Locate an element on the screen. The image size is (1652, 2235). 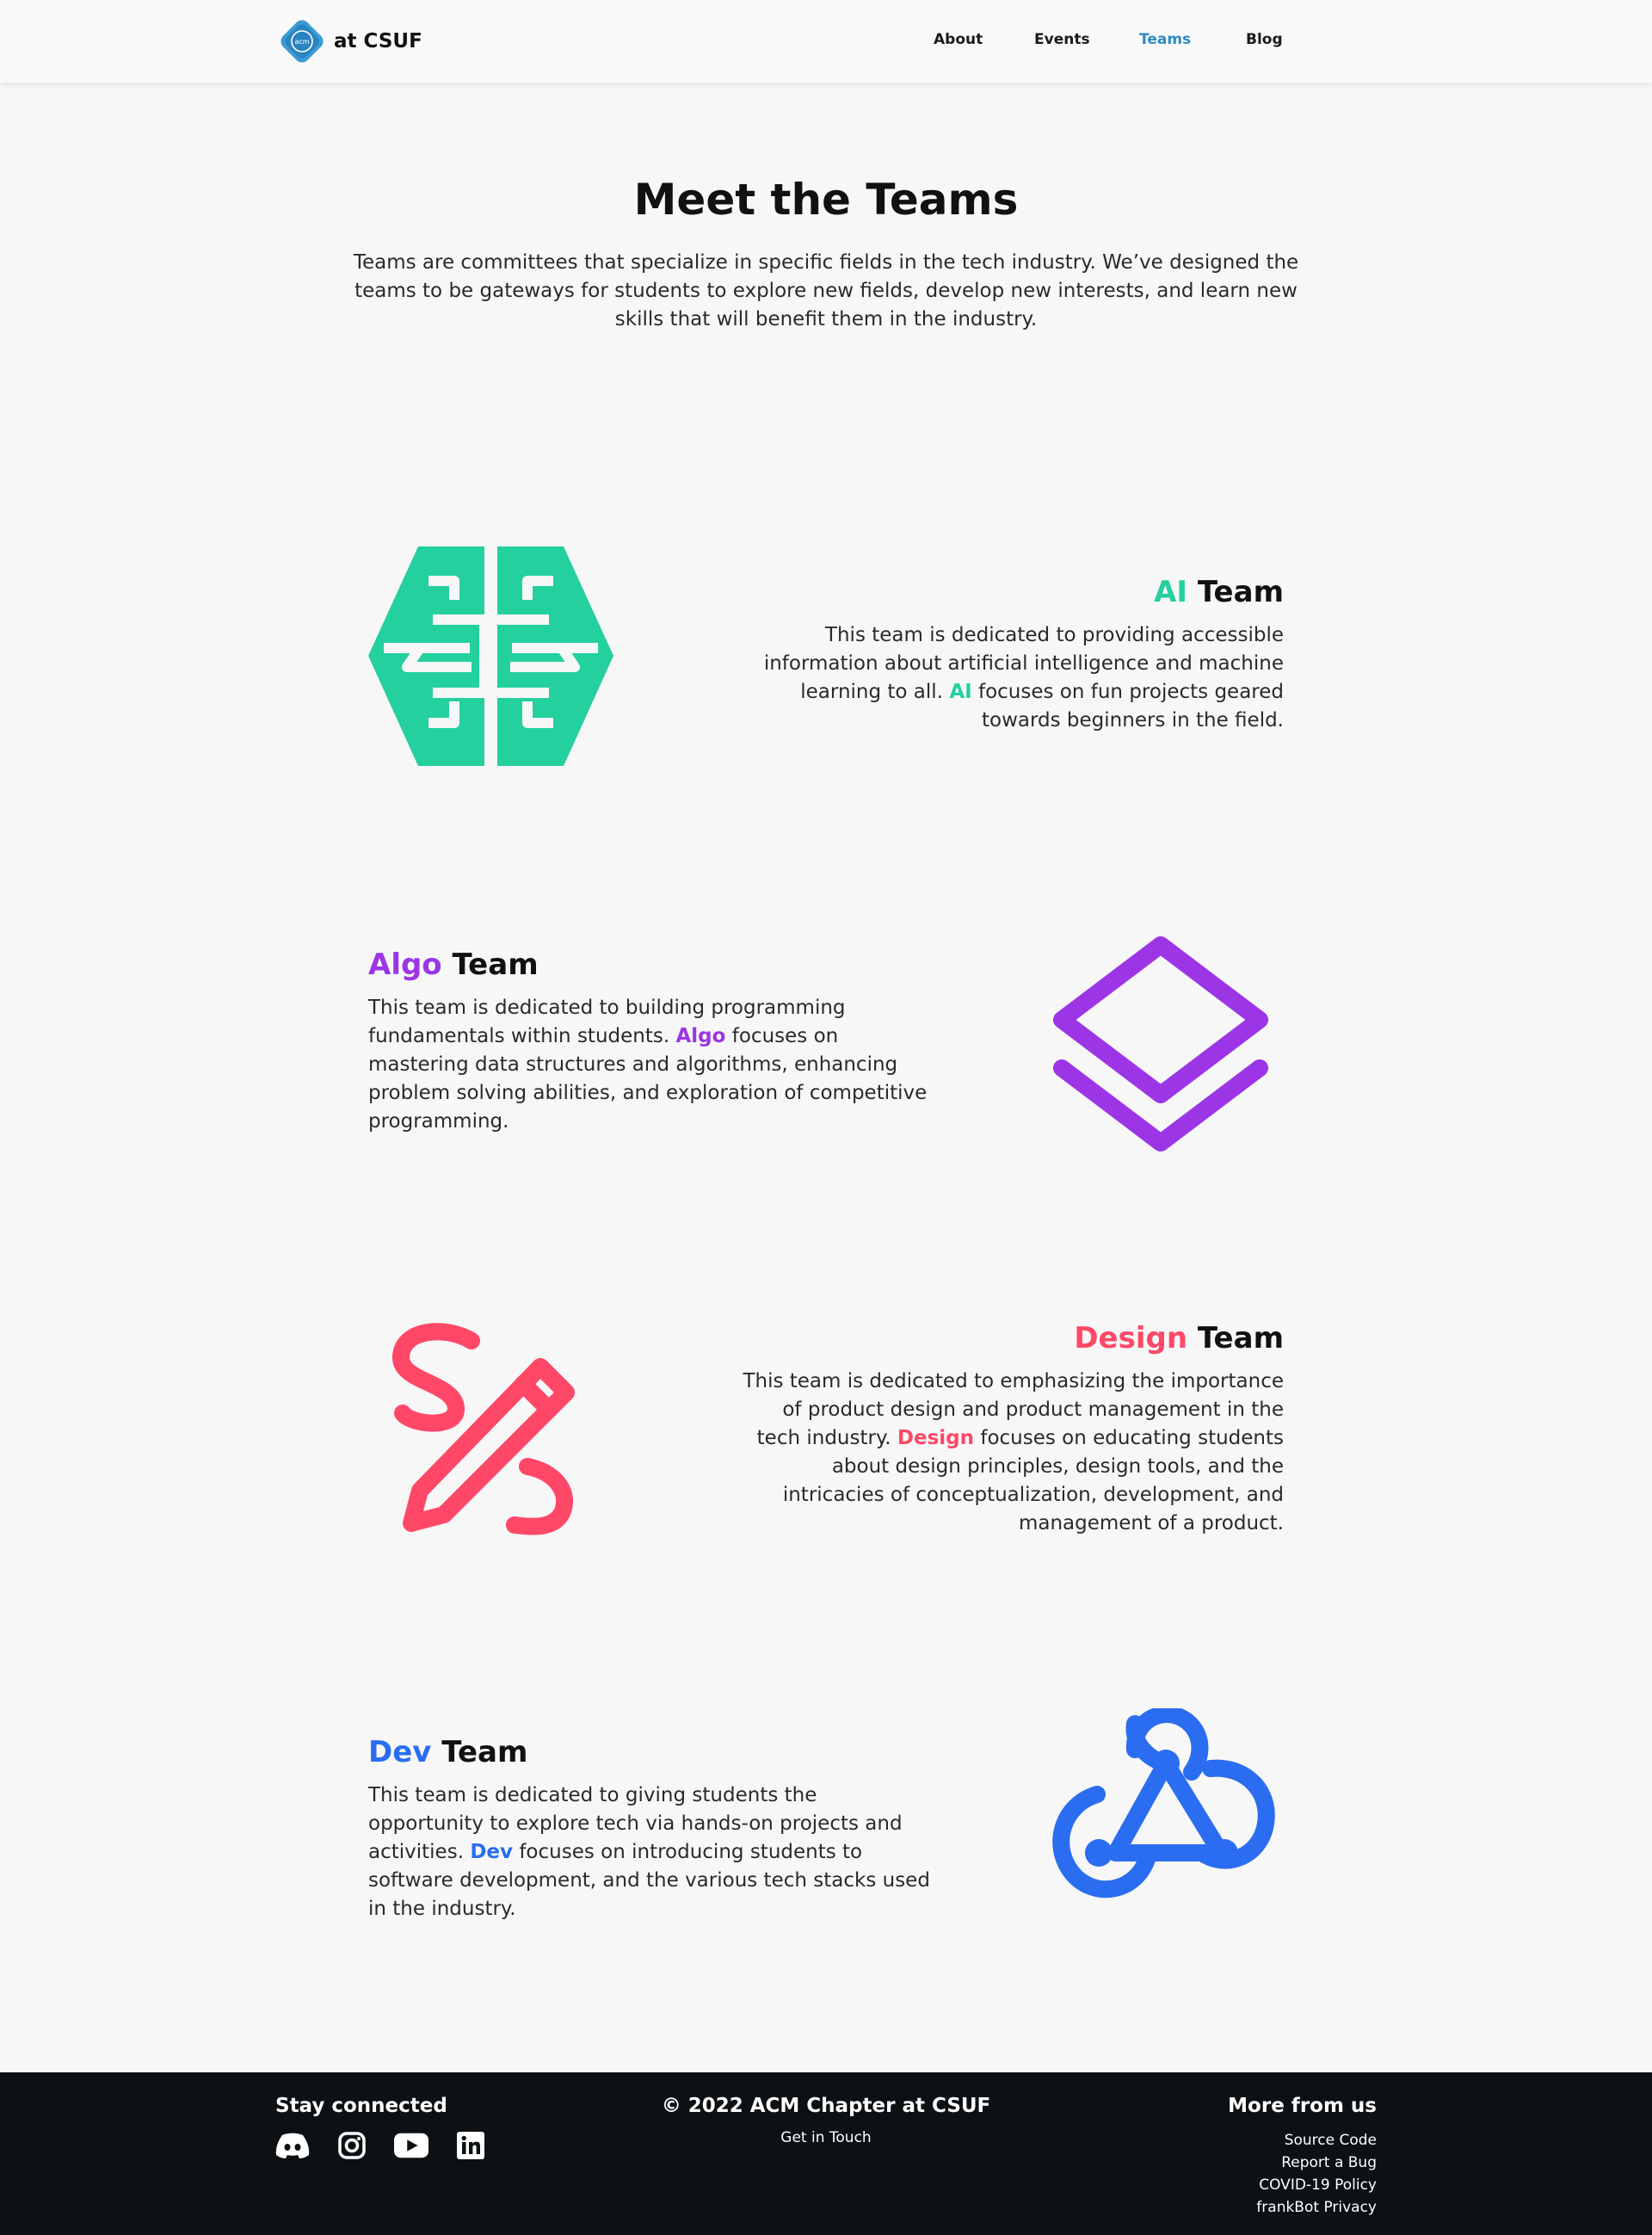
brain-icon is located at coordinates (490, 656).